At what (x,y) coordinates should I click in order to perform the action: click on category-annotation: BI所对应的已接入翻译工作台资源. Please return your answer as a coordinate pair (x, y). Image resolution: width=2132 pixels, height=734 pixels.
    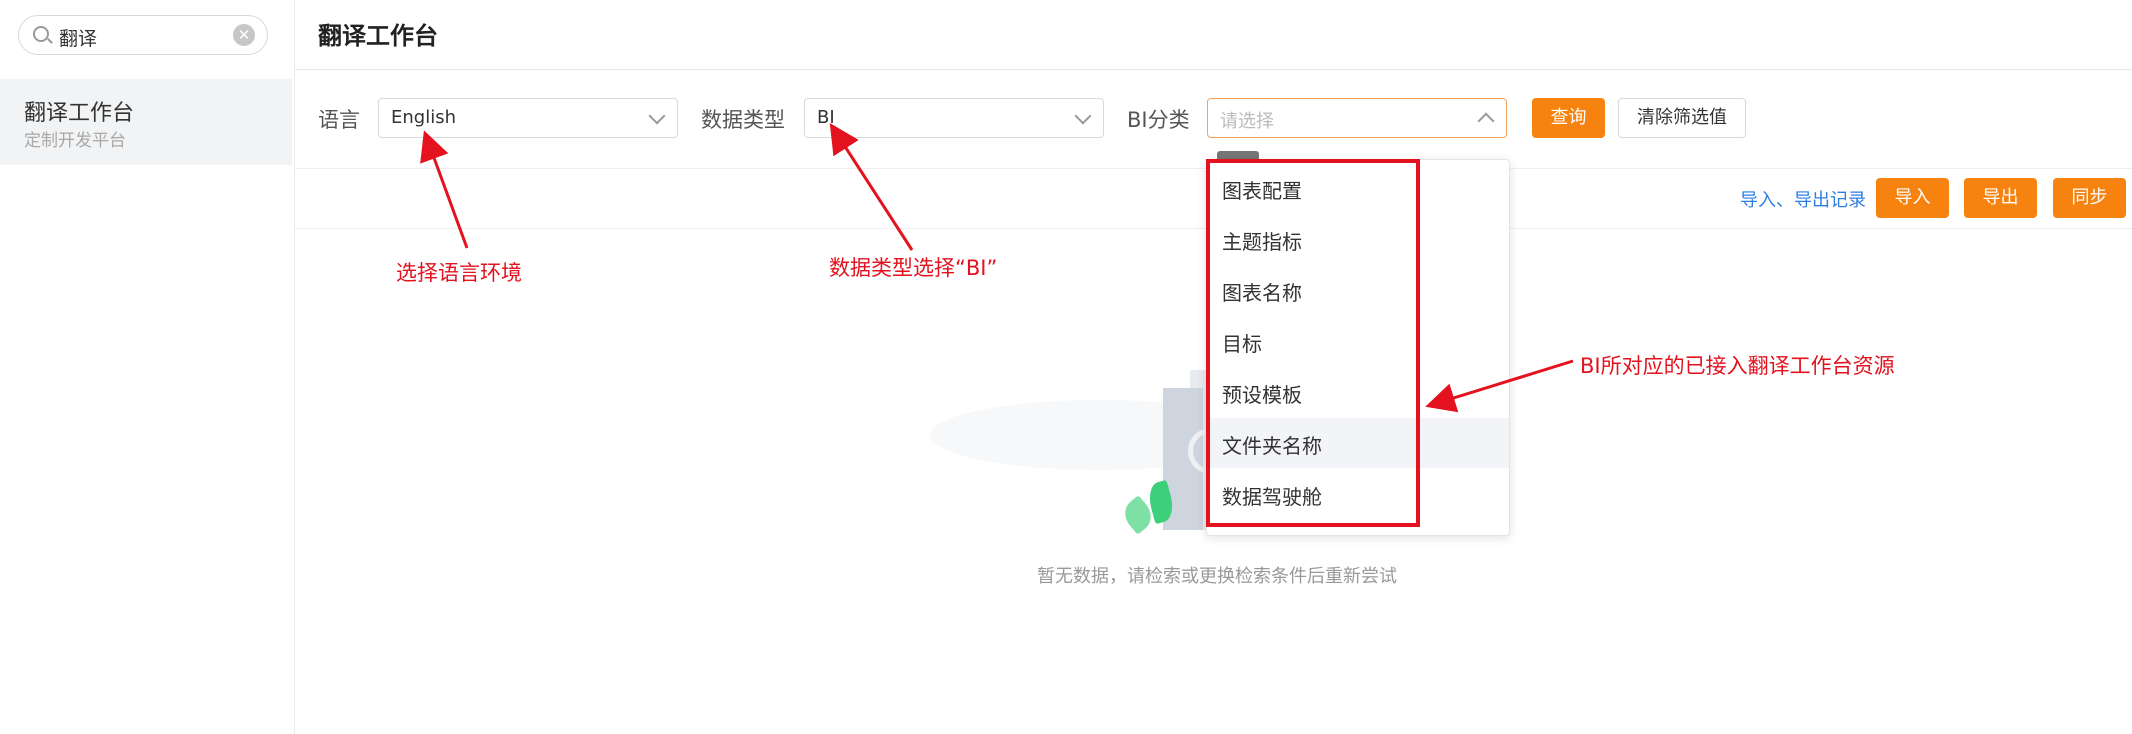
    Looking at the image, I should click on (1737, 366).